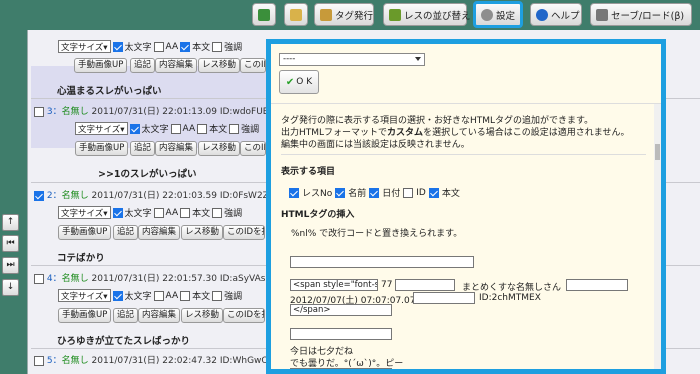 The width and height of the screenshot is (700, 374). Describe the element at coordinates (657, 152) in the screenshot. I see `scrollbar-thumb` at that location.